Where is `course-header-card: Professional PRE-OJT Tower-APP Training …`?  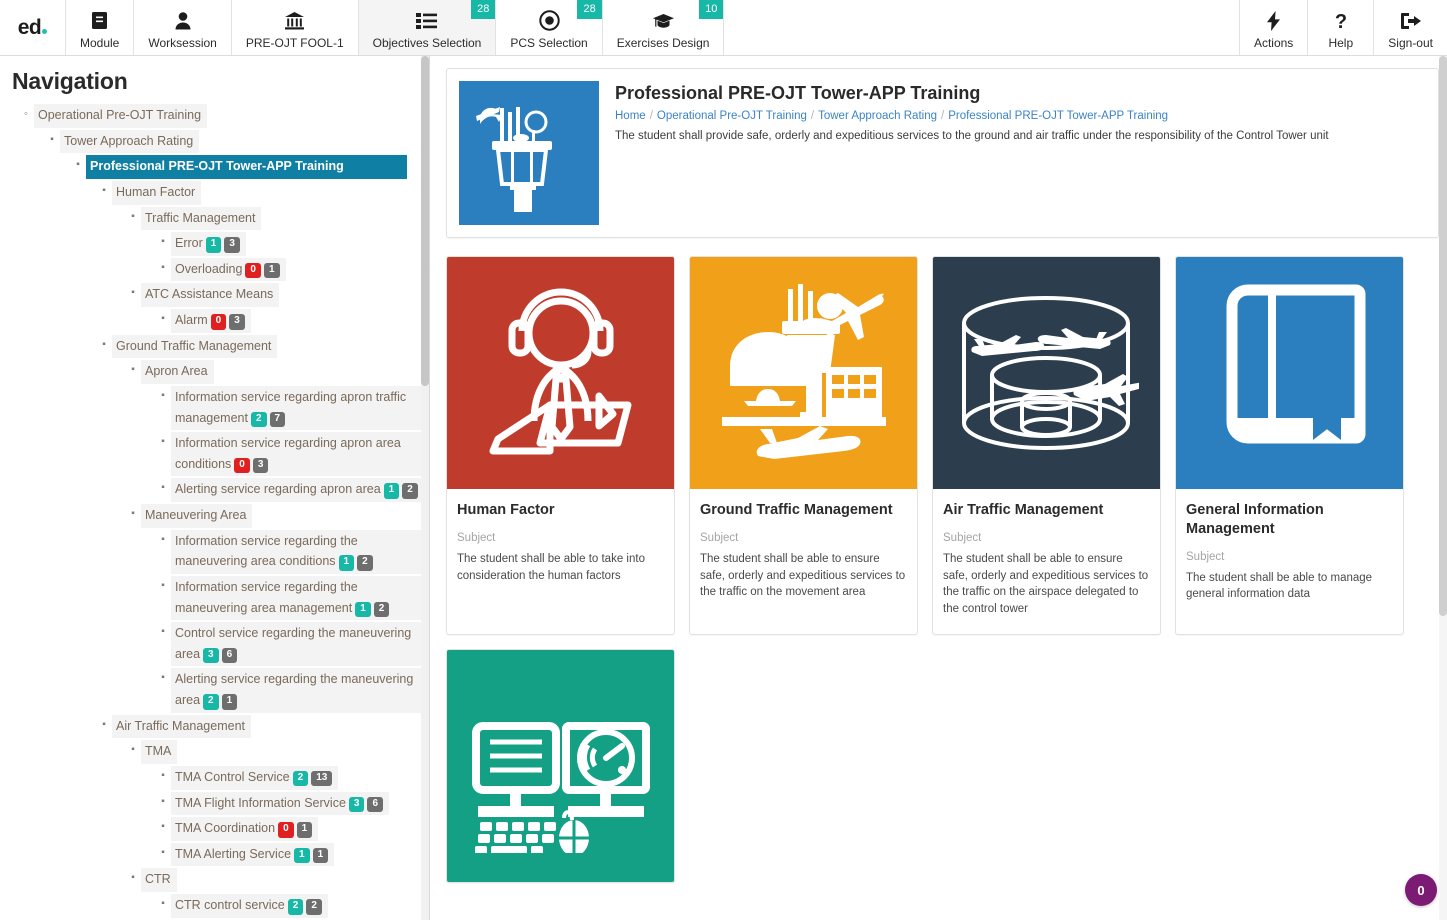 course-header-card: Professional PRE-OJT Tower-APP Training … is located at coordinates (942, 153).